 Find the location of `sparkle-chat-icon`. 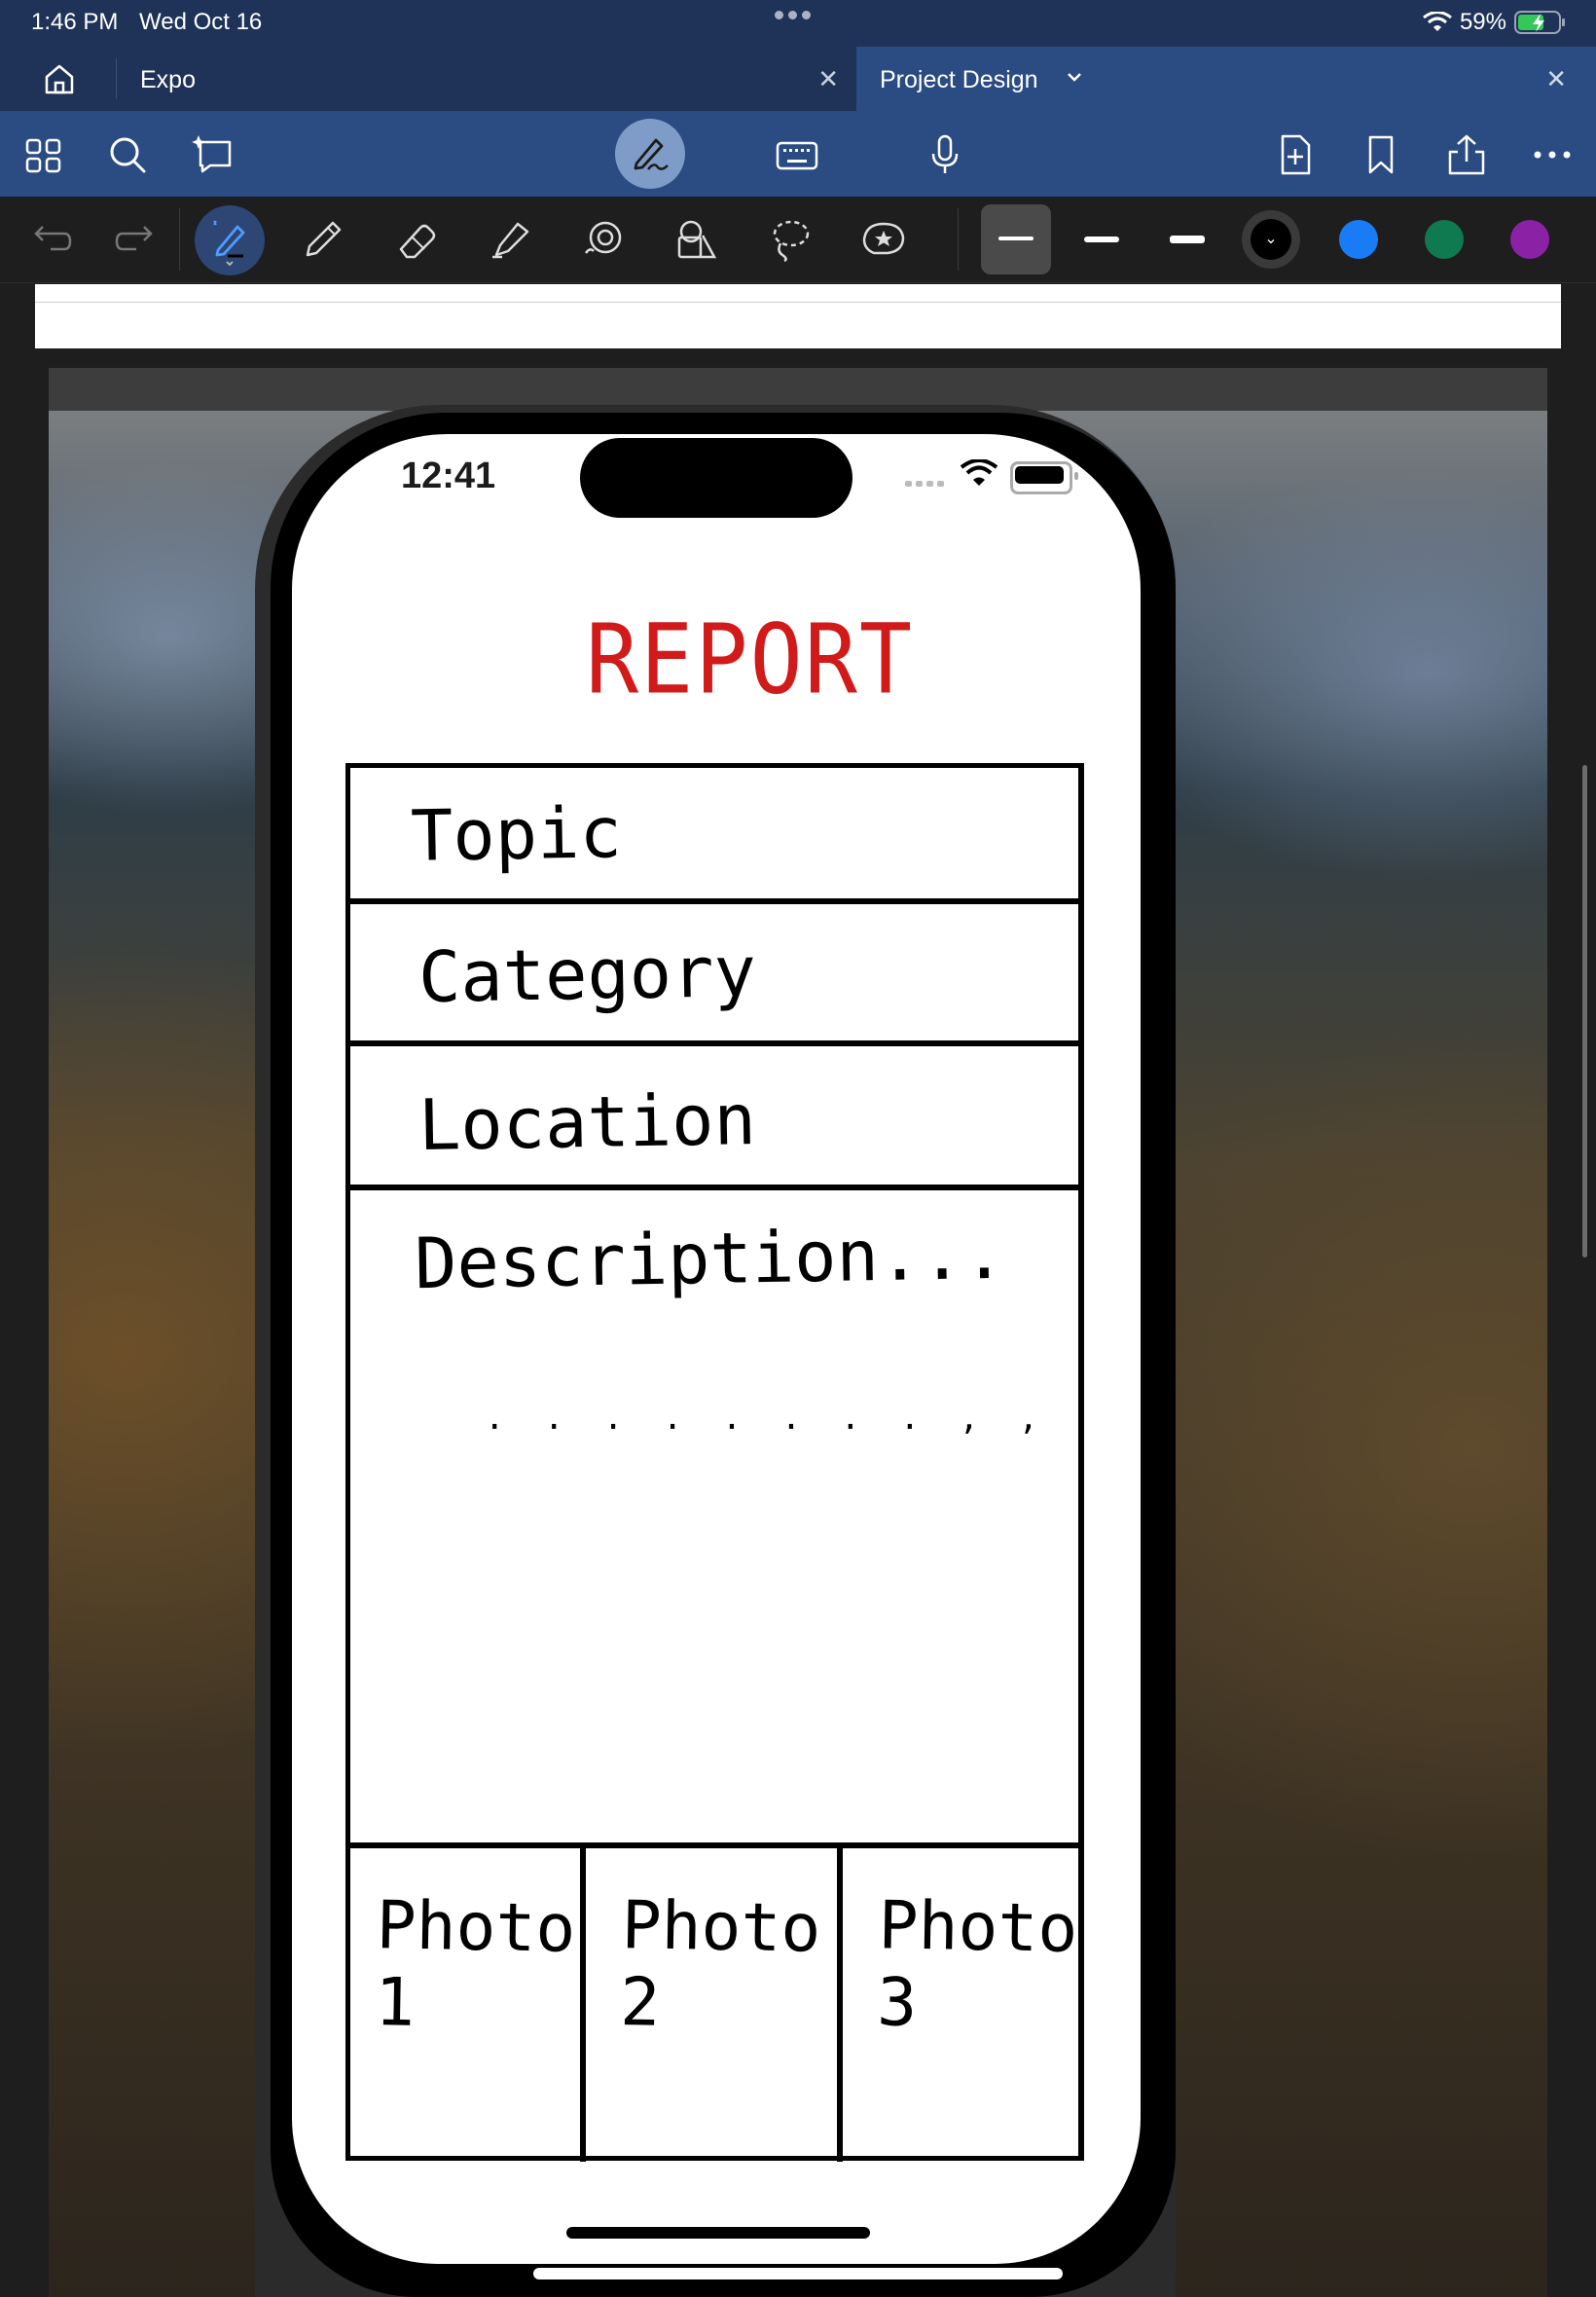

sparkle-chat-icon is located at coordinates (213, 154).